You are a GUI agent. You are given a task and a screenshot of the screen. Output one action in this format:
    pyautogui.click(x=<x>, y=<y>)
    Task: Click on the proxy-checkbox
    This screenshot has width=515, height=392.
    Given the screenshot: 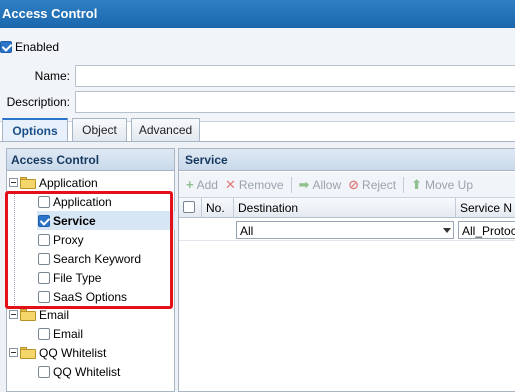 What is the action you would take?
    pyautogui.click(x=44, y=239)
    